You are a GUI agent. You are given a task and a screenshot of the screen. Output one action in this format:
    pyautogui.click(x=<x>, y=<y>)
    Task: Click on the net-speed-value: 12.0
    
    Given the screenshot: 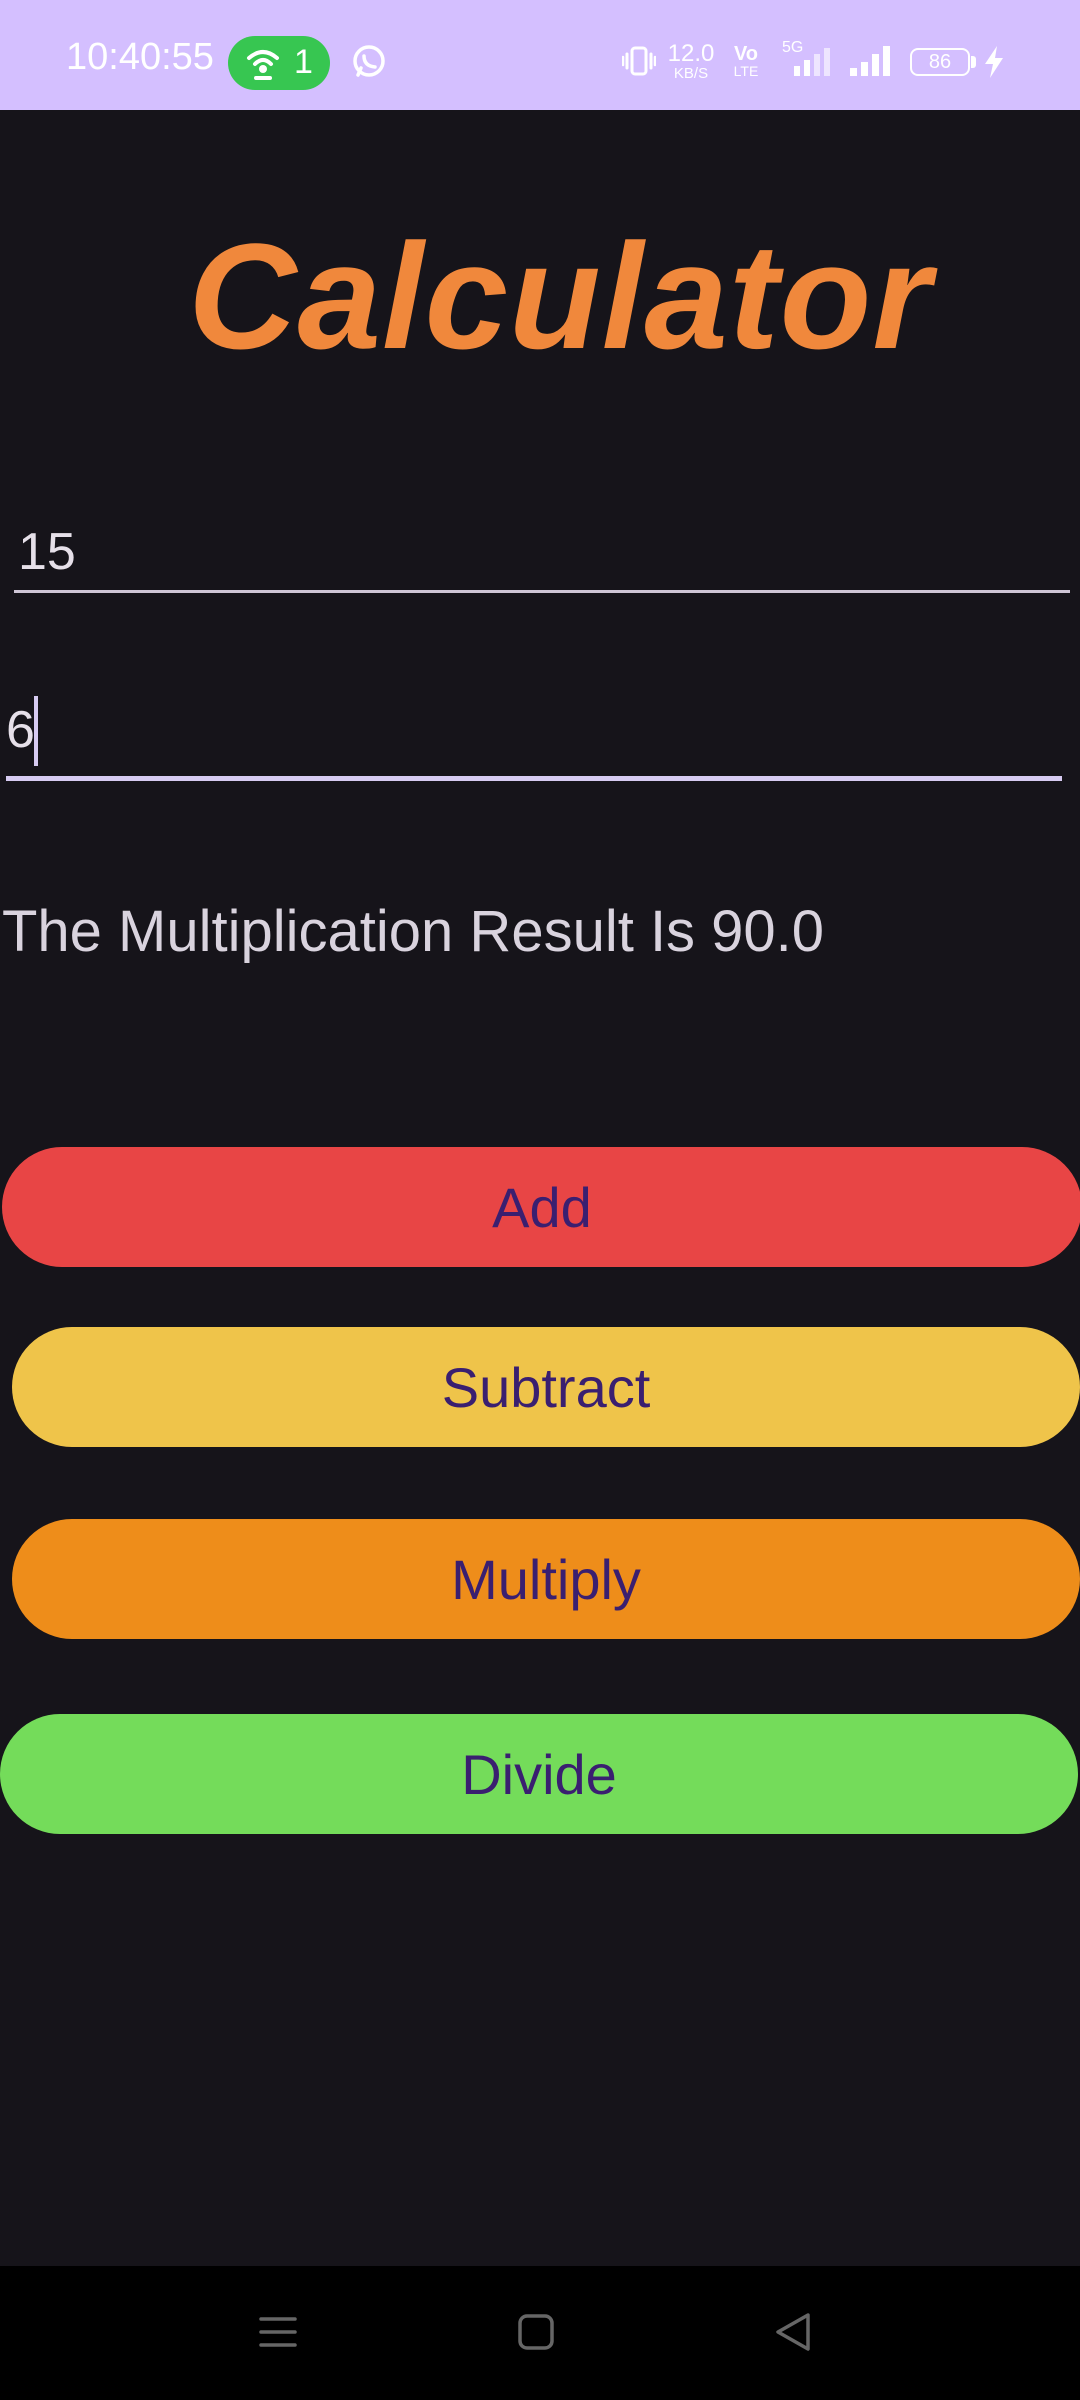 What is the action you would take?
    pyautogui.click(x=691, y=53)
    